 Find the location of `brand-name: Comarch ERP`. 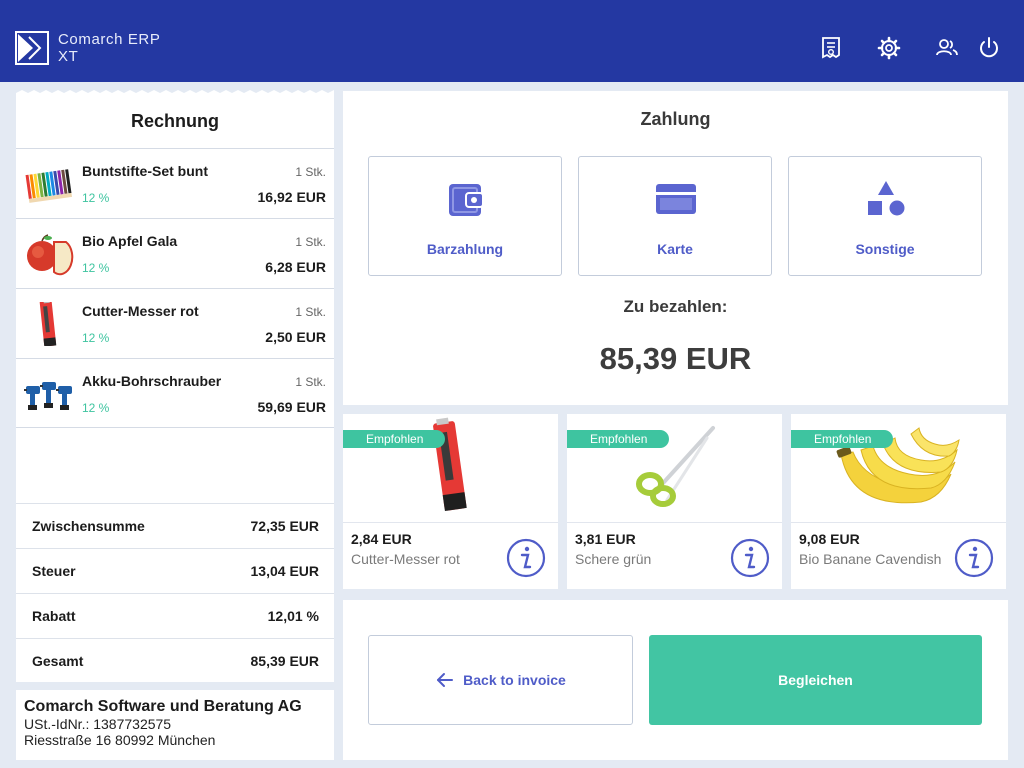

brand-name: Comarch ERP is located at coordinates (109, 39).